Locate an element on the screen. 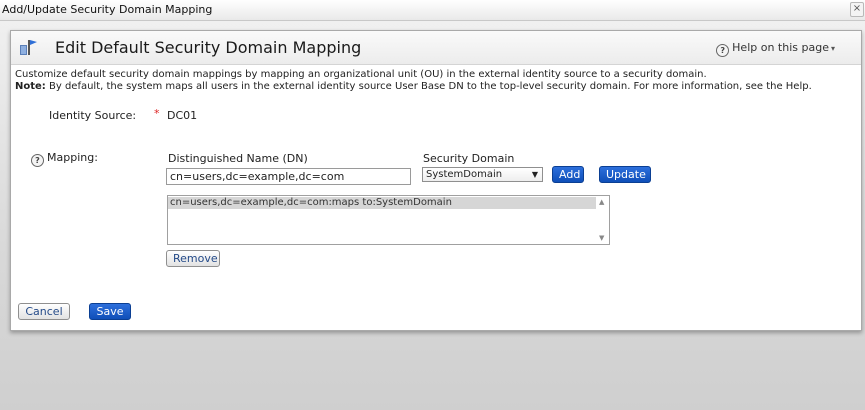  security-domain-selected: SystemDomain is located at coordinates (464, 174).